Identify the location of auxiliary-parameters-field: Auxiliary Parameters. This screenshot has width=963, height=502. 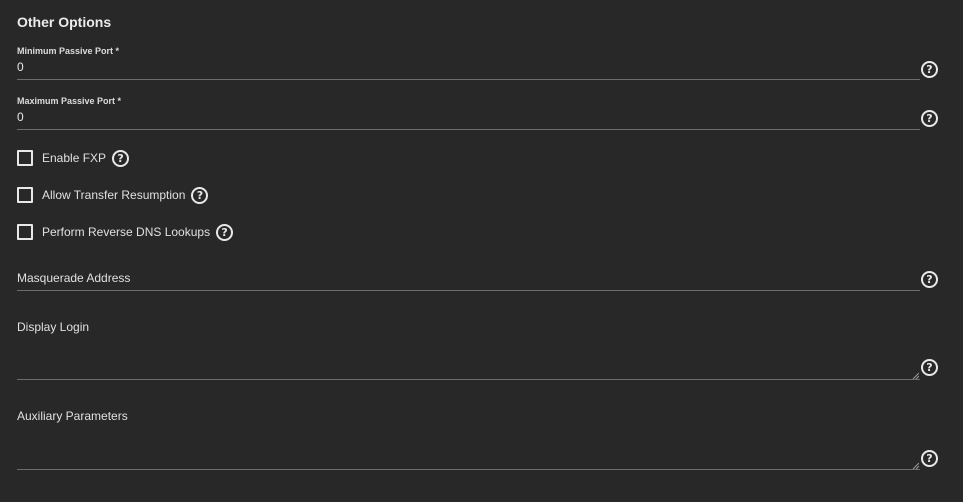
(468, 439).